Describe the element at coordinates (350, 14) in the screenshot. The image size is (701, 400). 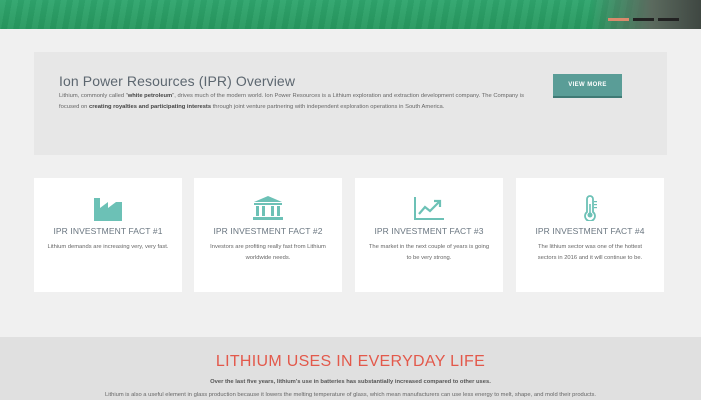
I see `hero-banner` at that location.